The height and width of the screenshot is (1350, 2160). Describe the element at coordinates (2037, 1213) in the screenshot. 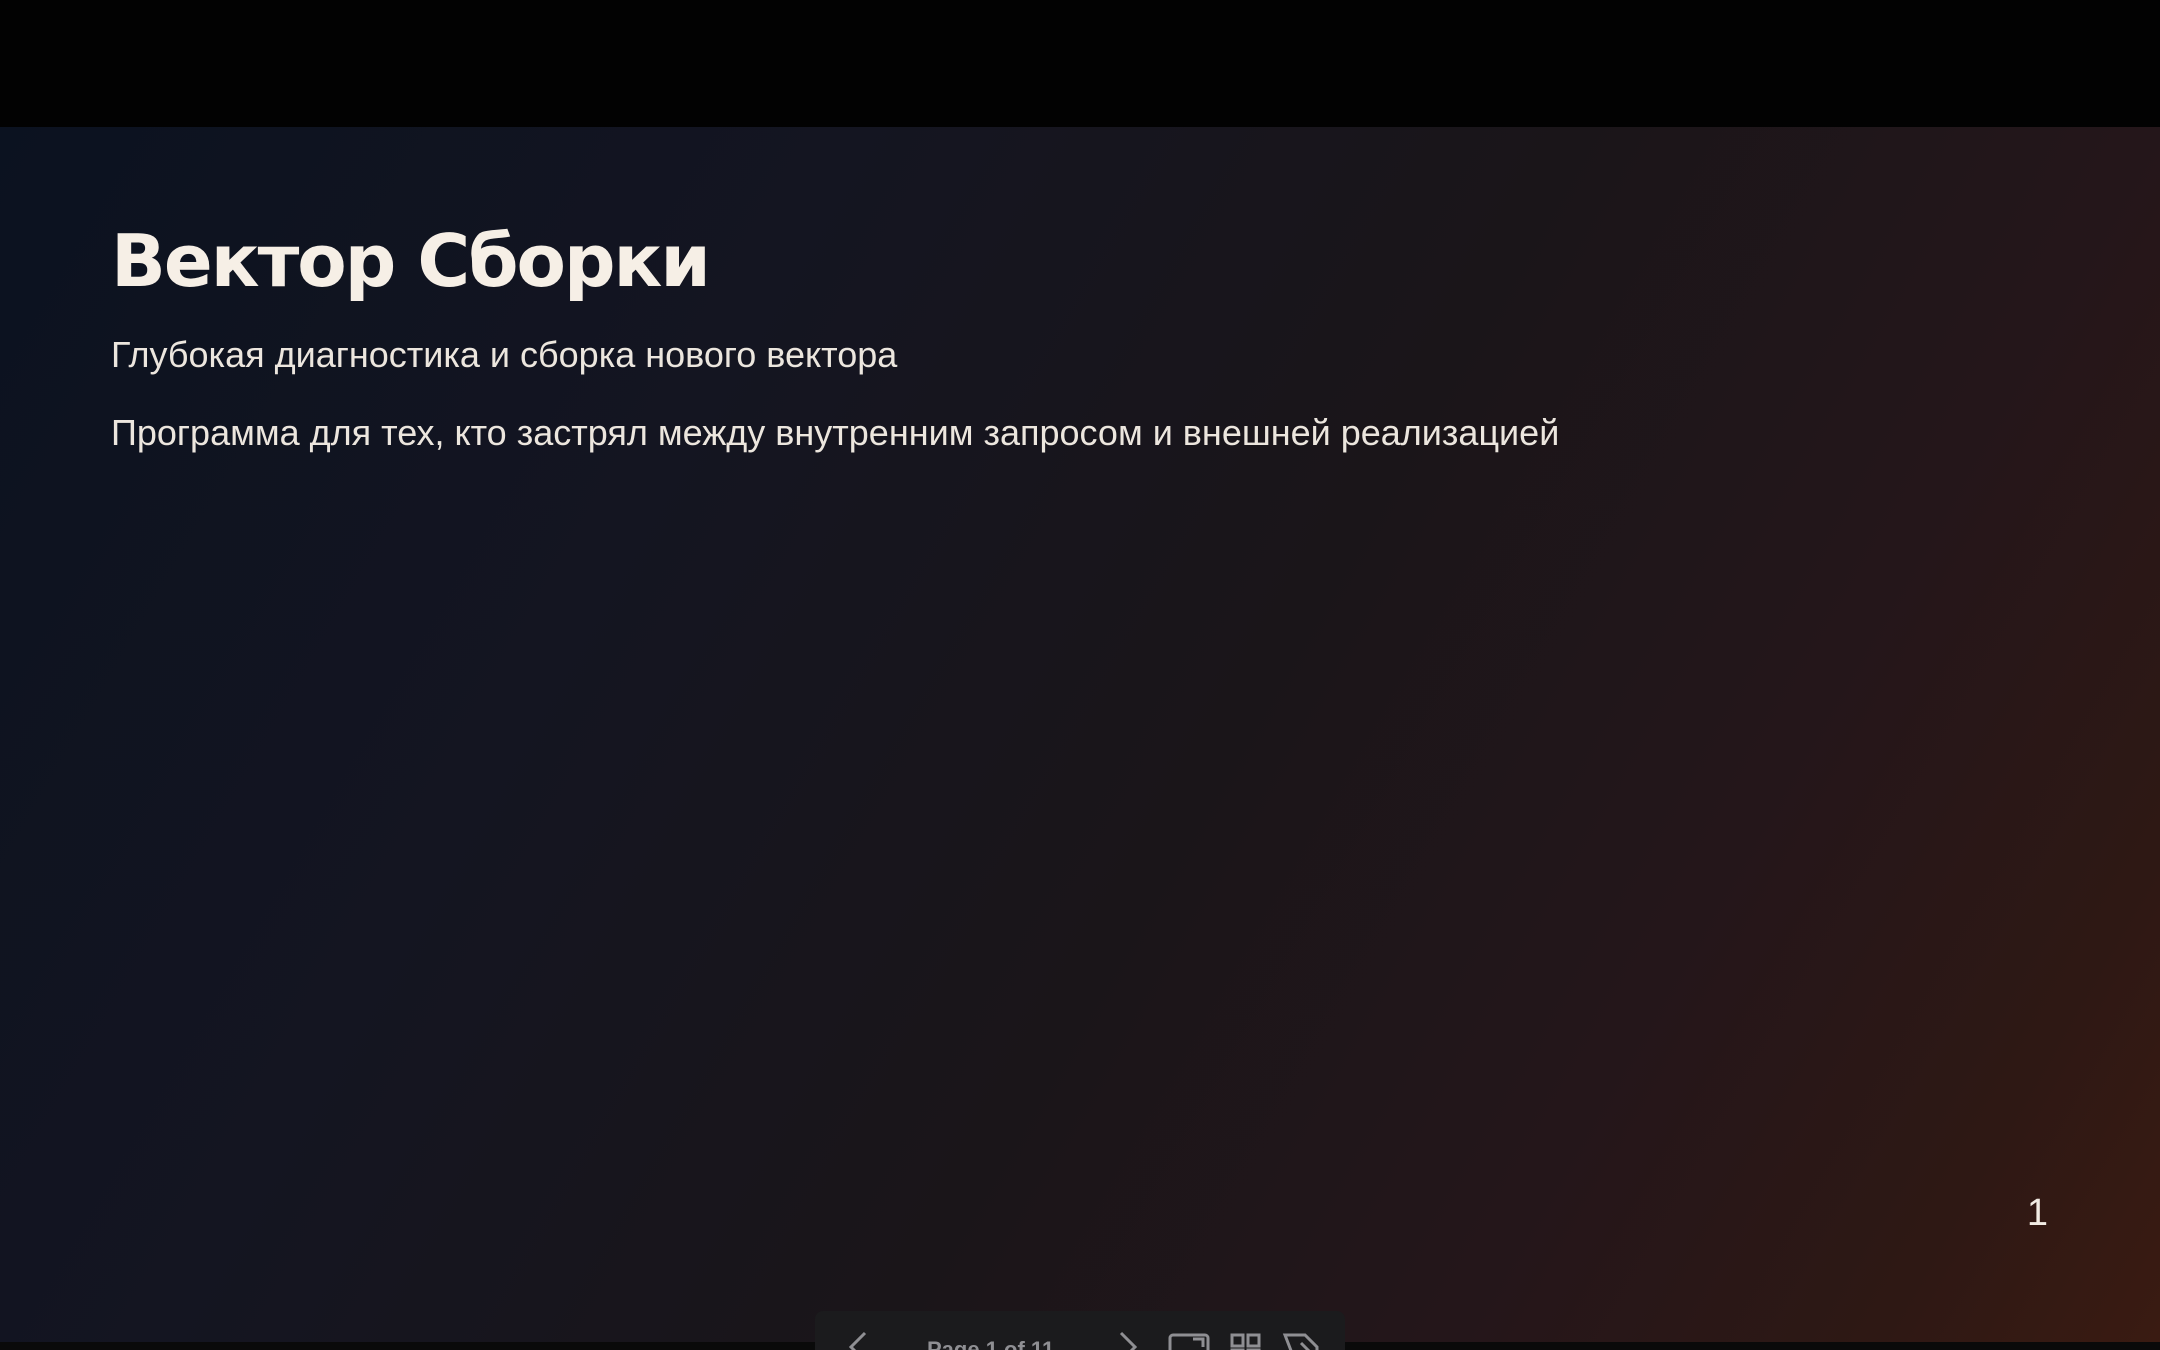

I see `slide-number: 1` at that location.